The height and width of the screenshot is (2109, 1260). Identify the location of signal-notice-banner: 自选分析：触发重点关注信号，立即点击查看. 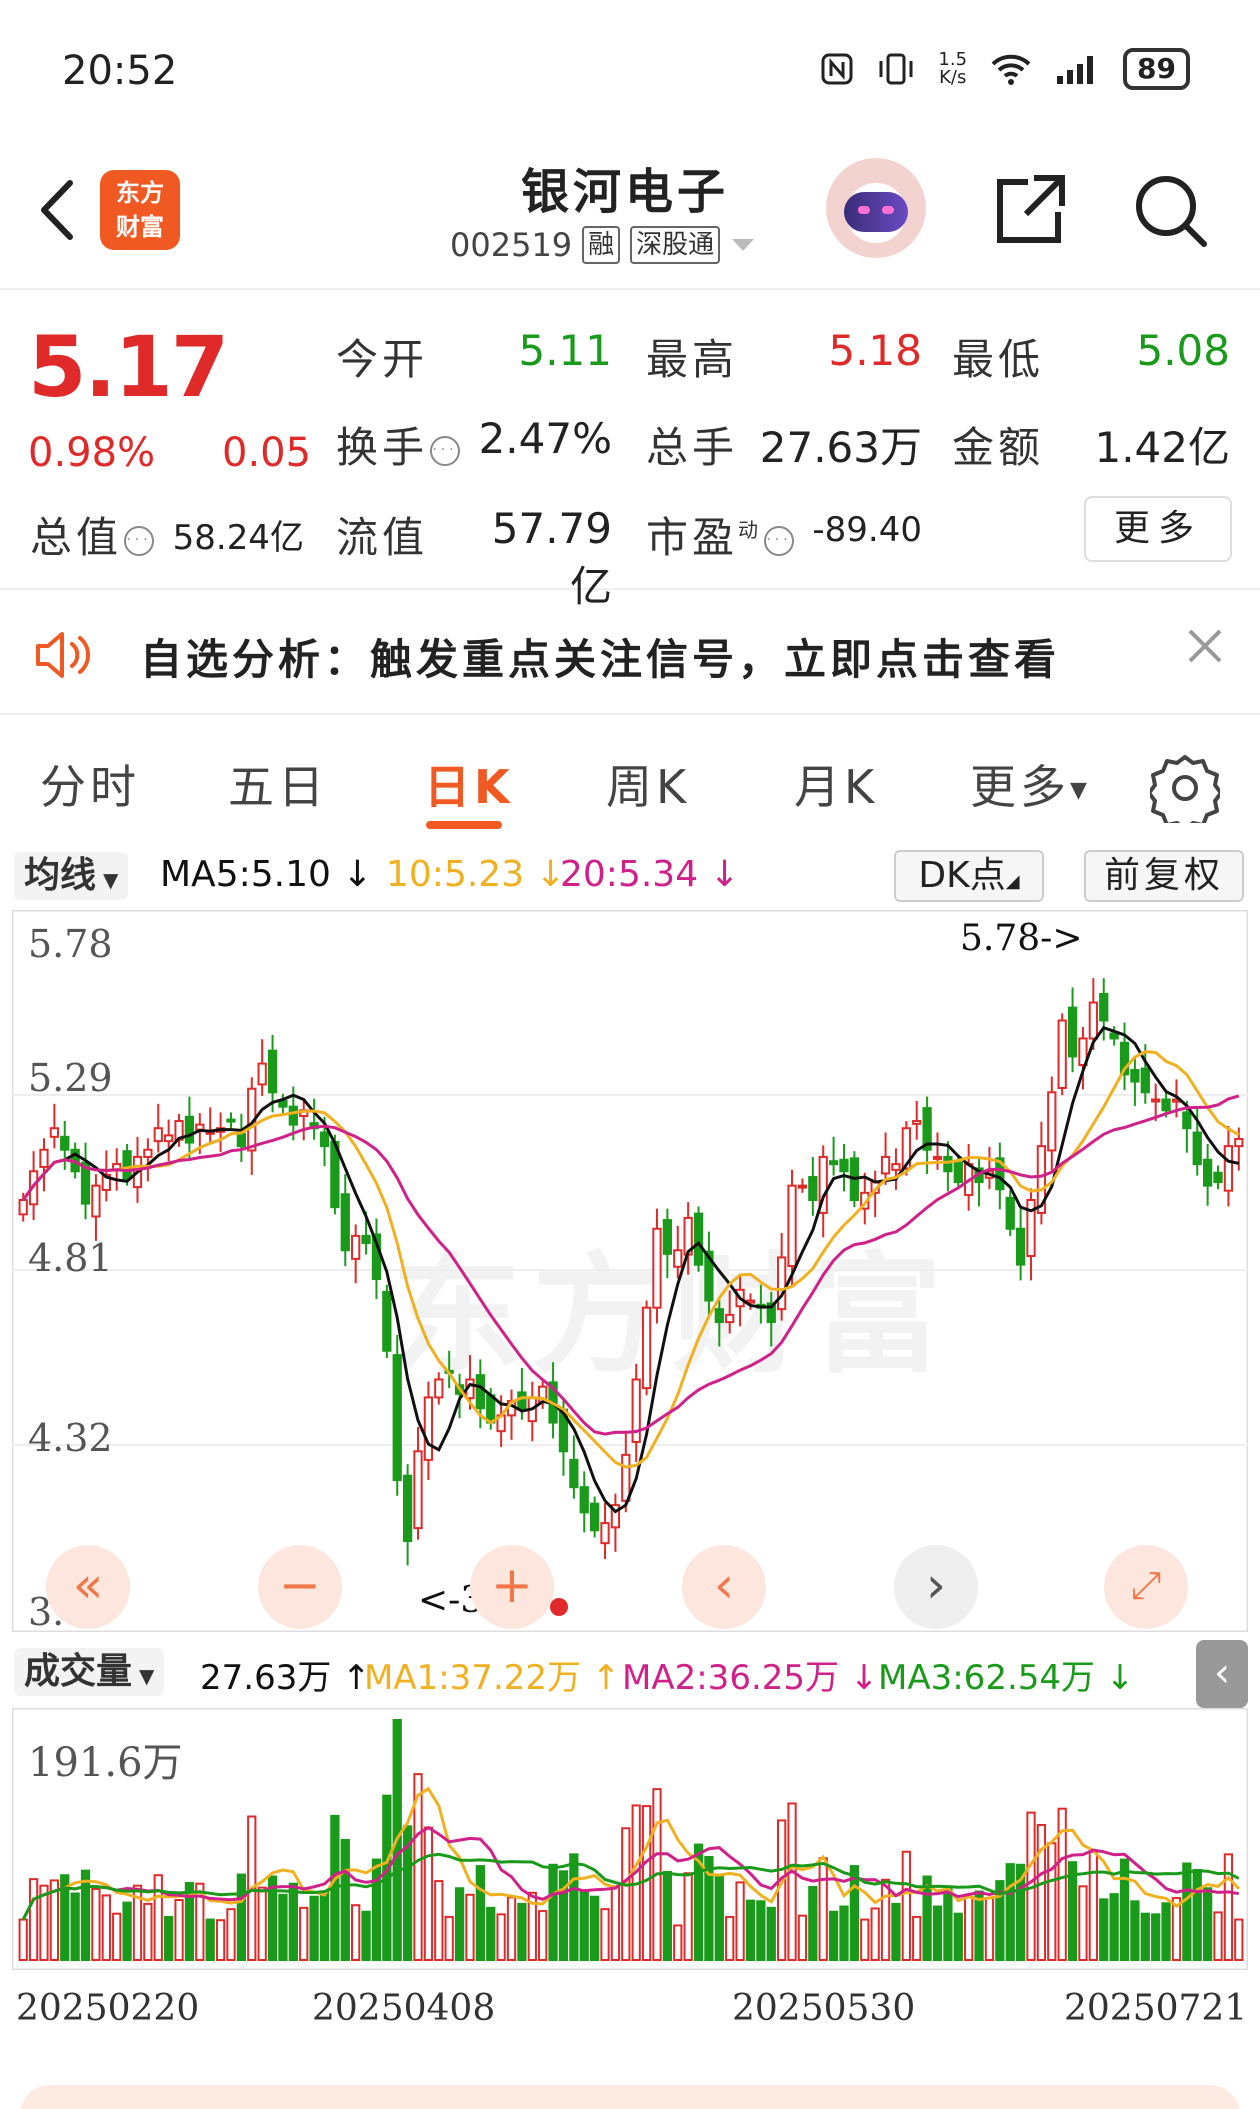
(630, 652).